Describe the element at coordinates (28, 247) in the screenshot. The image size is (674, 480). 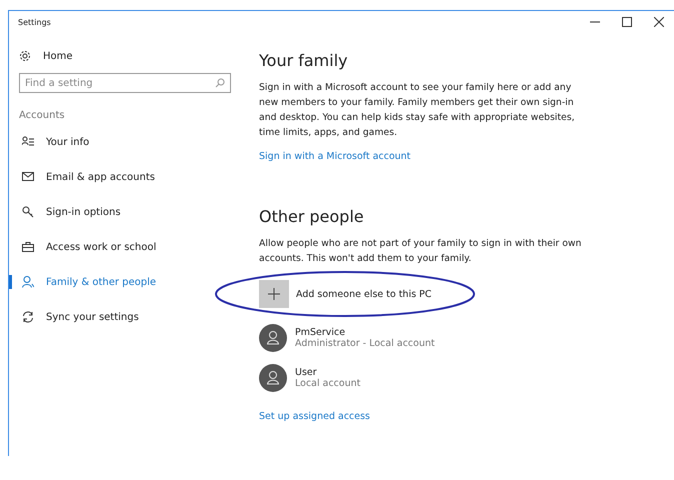
I see `briefcase-icon` at that location.